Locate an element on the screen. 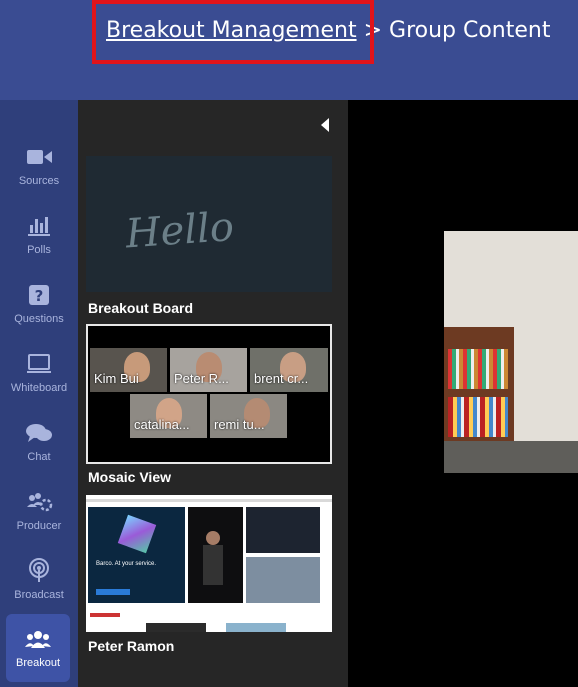 Image resolution: width=578 pixels, height=687 pixels. sidebar-item-label: Breakout is located at coordinates (38, 663).